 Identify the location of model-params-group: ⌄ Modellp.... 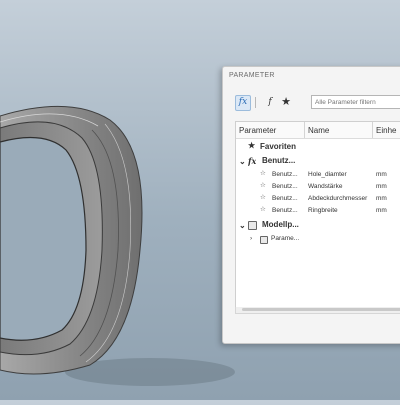
(318, 225).